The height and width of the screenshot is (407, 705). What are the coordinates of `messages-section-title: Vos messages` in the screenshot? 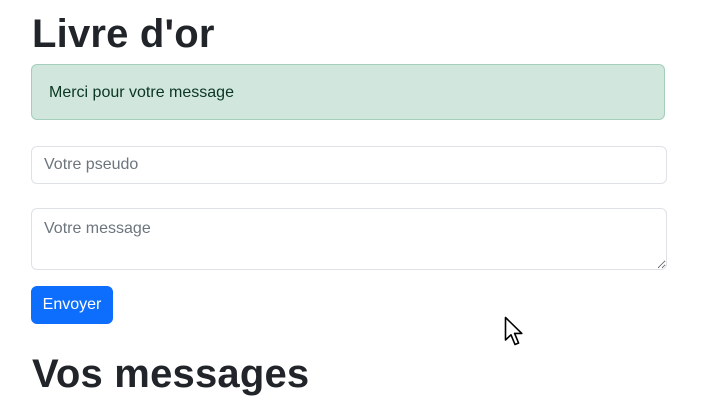 It's located at (171, 374).